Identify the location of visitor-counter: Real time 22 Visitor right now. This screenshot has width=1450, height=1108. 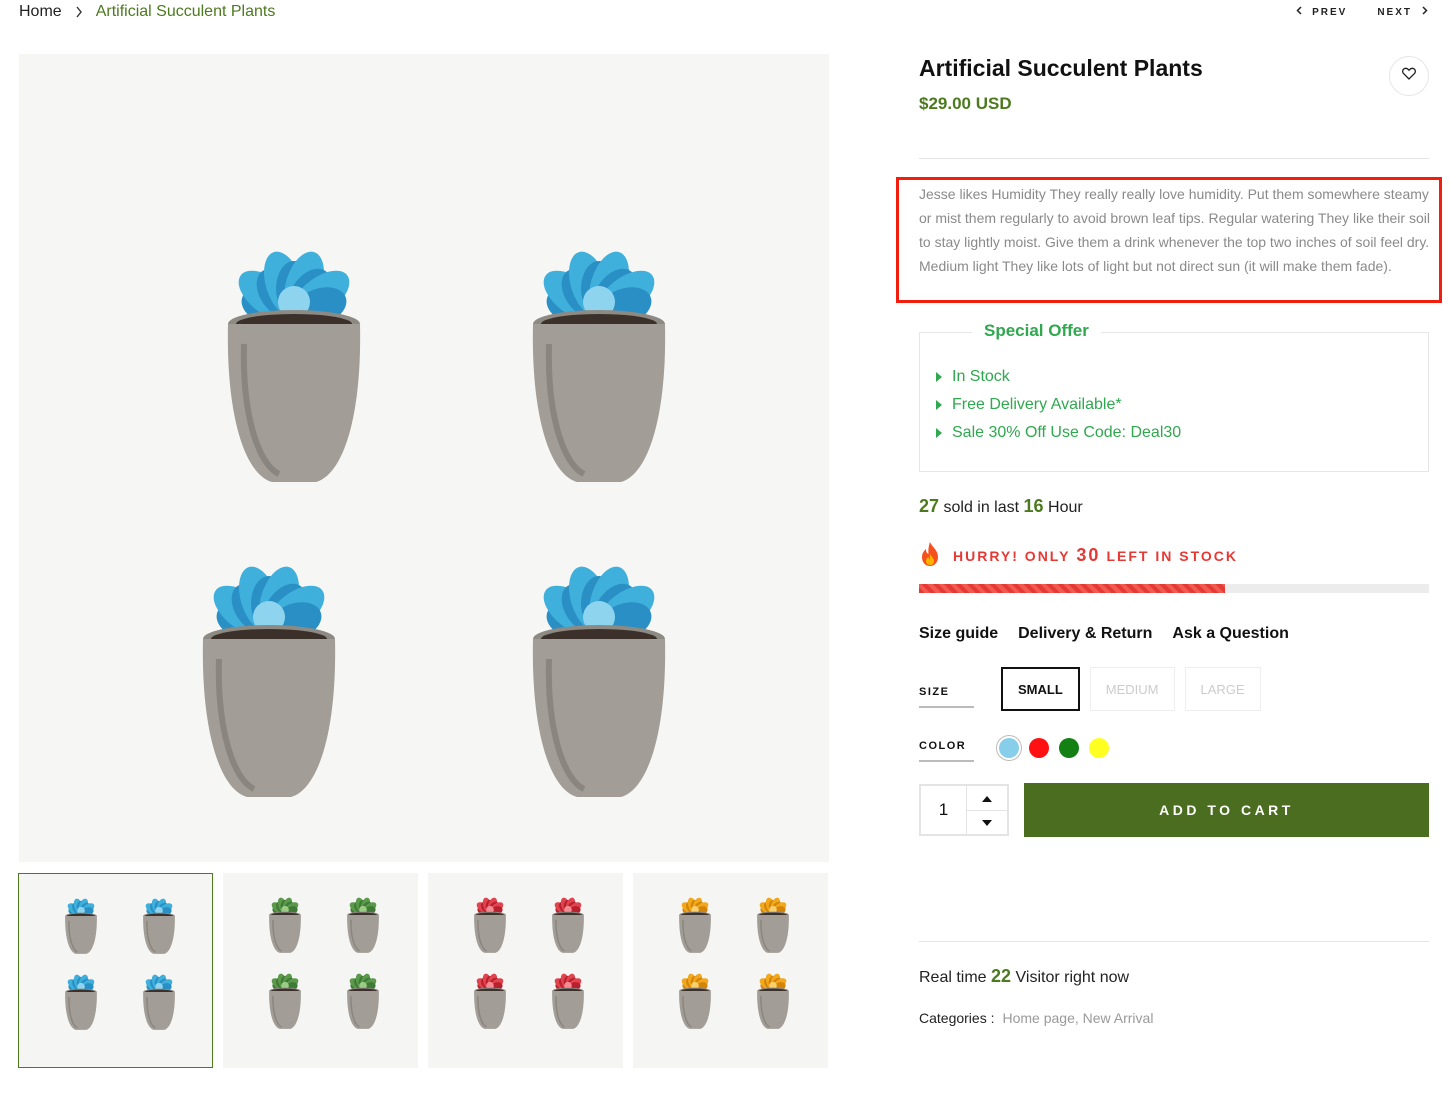
(1024, 976).